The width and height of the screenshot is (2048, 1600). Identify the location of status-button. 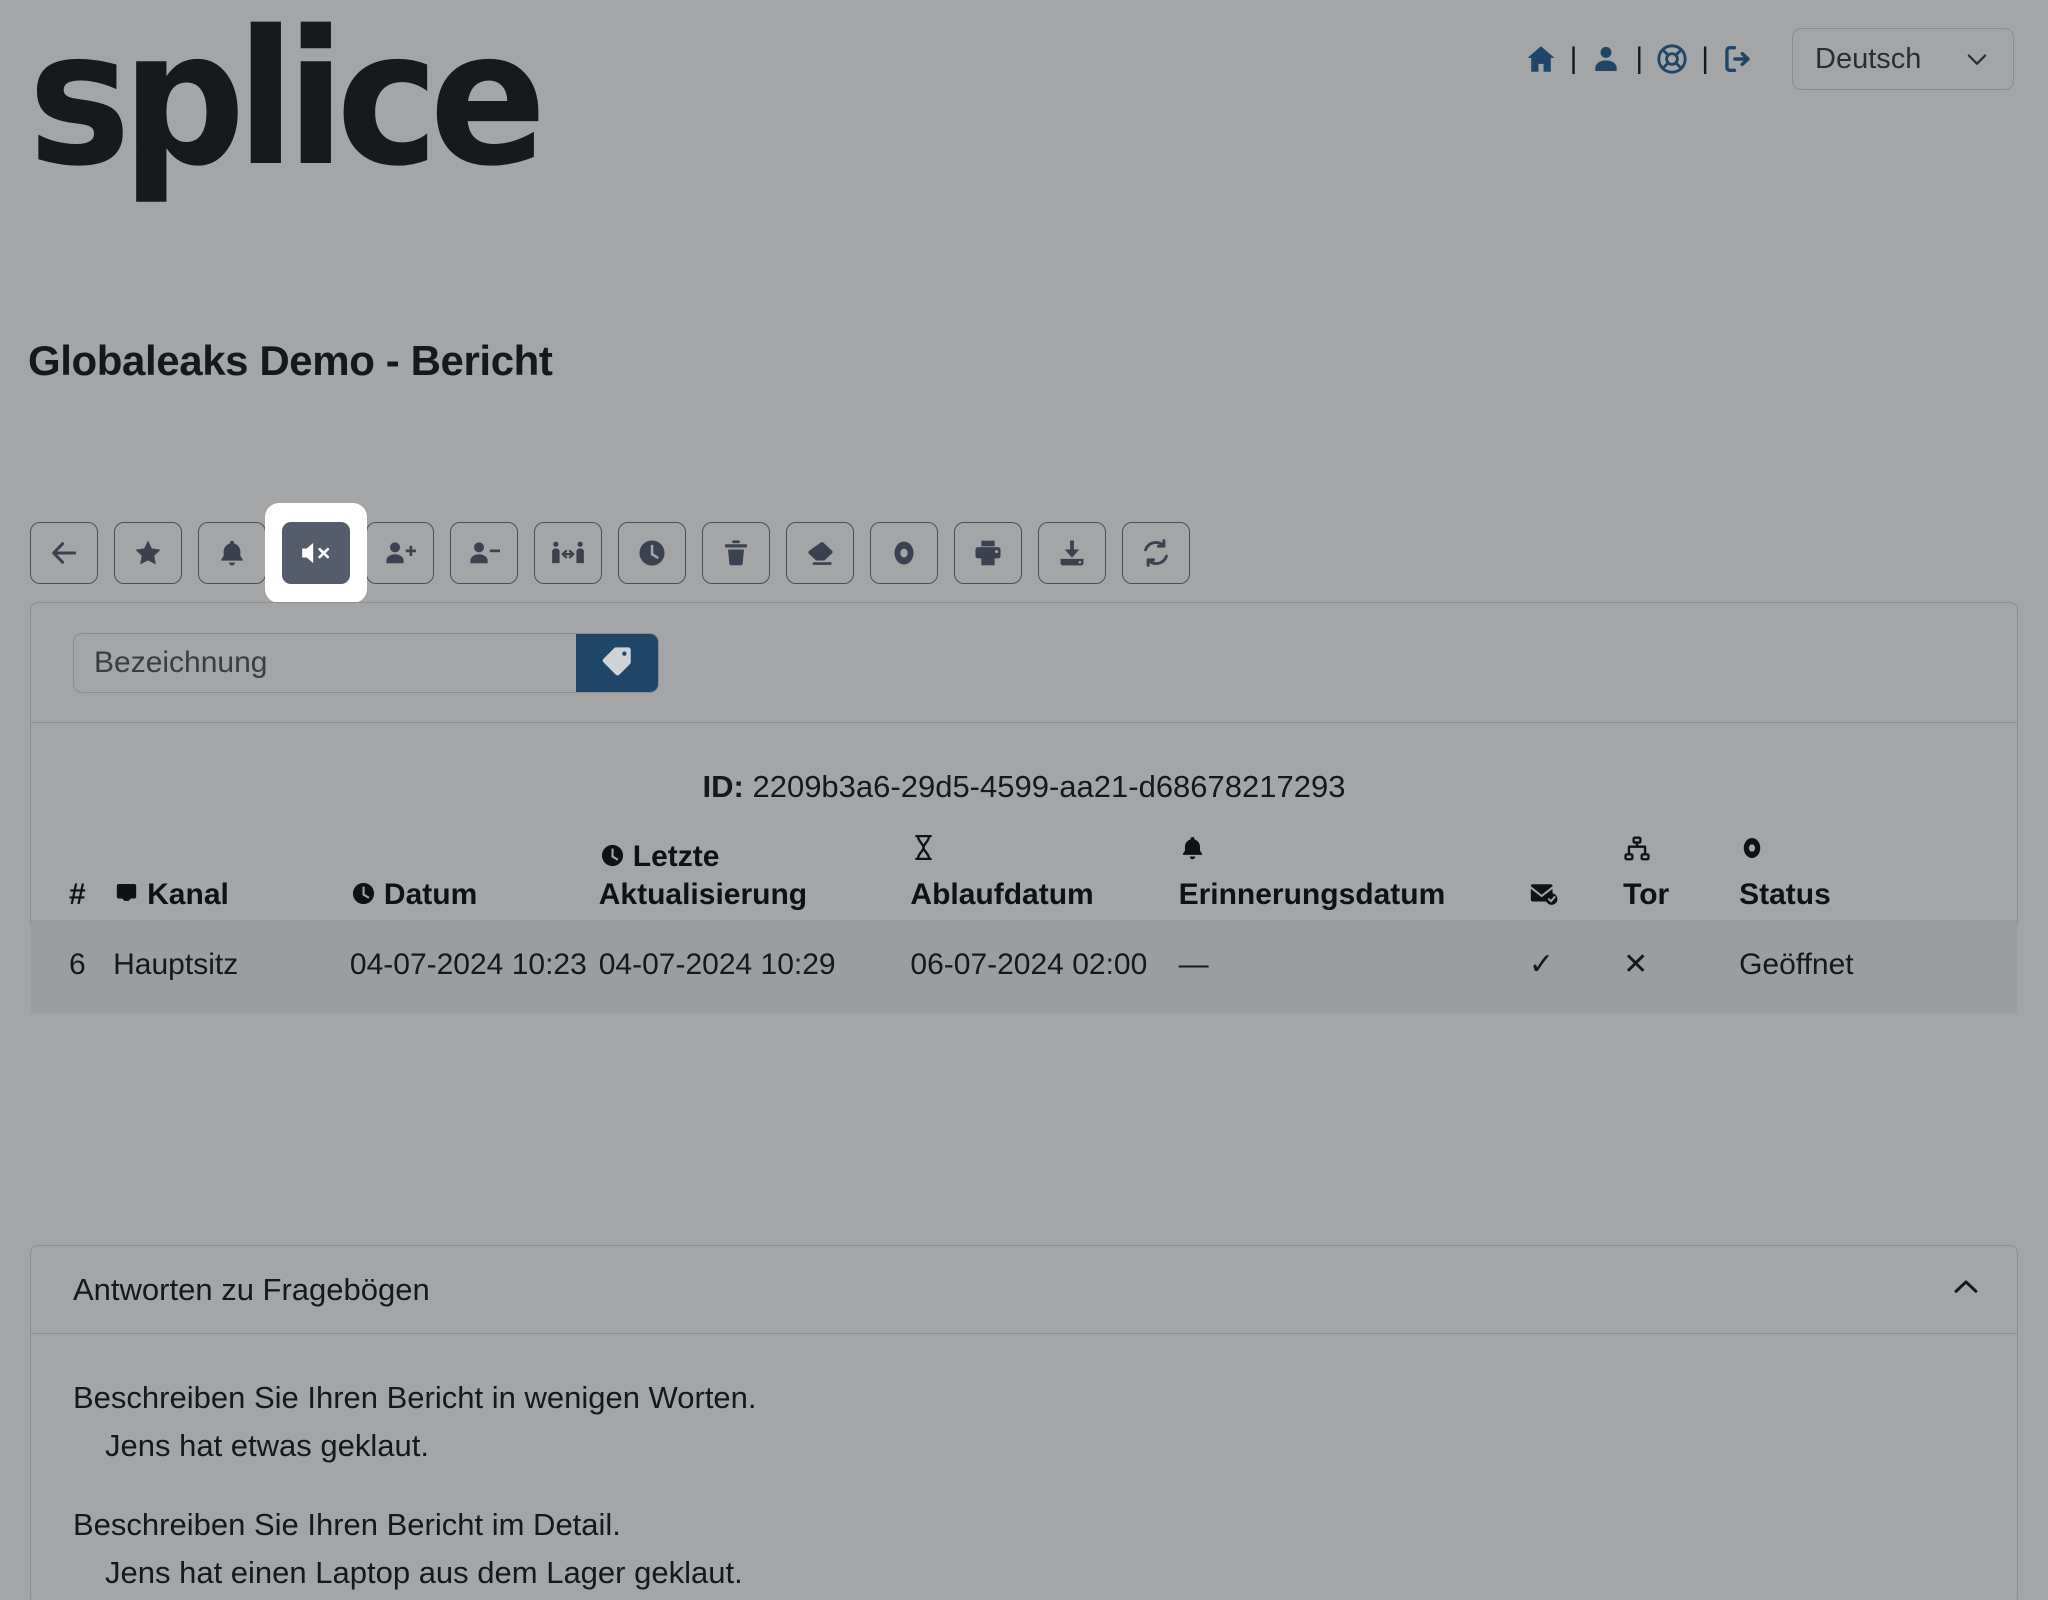
(904, 553).